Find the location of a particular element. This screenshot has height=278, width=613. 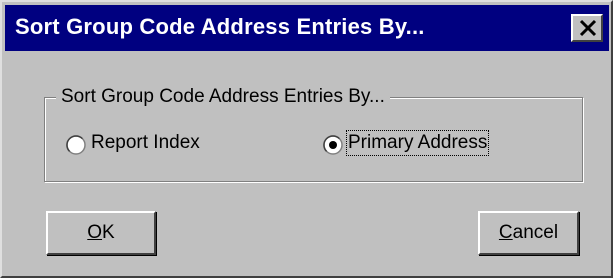

close-icon is located at coordinates (588, 28).